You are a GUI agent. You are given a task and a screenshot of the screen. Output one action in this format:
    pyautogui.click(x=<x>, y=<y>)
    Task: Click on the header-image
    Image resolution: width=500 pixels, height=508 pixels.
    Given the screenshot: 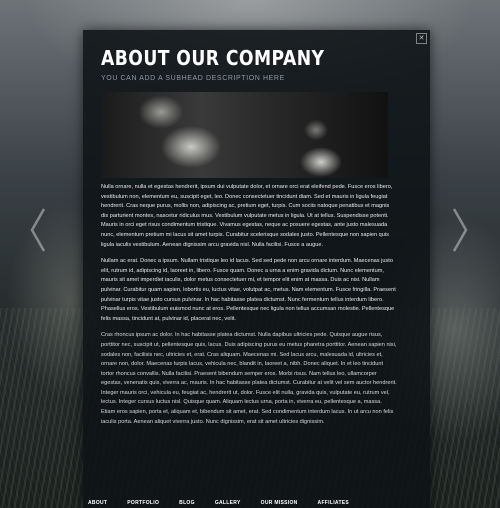 What is the action you would take?
    pyautogui.click(x=244, y=135)
    